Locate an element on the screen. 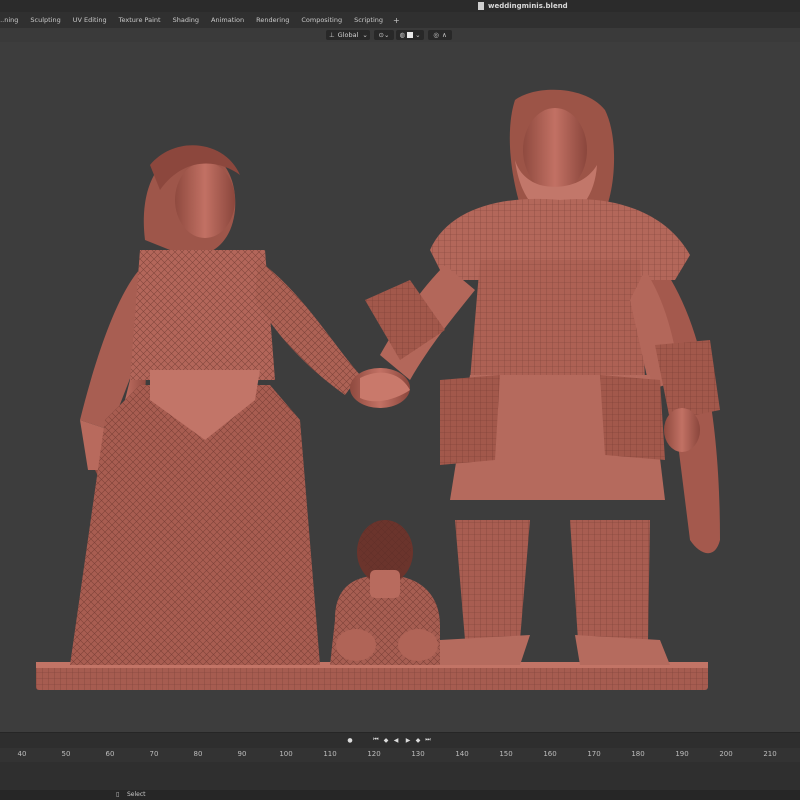 The width and height of the screenshot is (800, 800). play-reverse-icon: ◀ is located at coordinates (396, 740).